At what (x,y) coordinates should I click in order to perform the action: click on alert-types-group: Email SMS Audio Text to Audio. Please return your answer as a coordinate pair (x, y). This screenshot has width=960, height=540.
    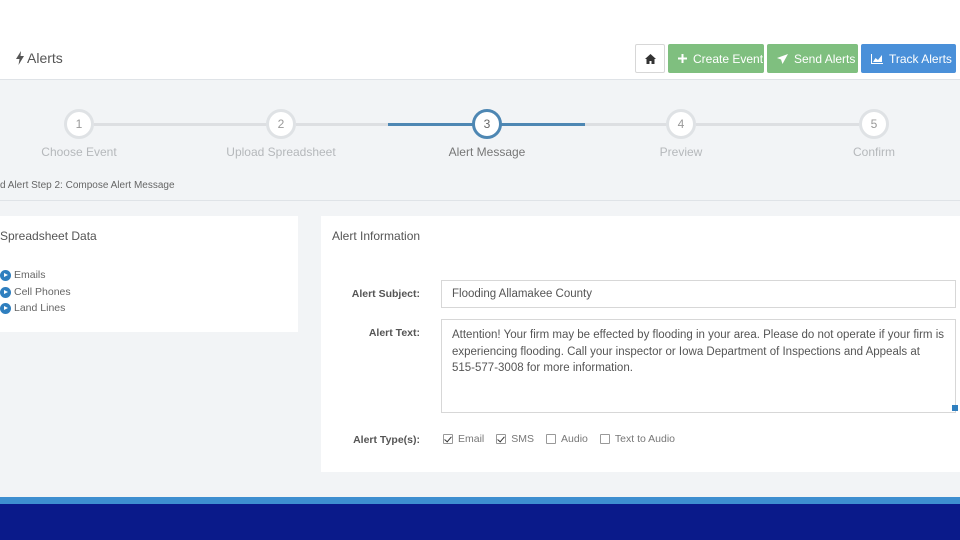
    Looking at the image, I should click on (559, 439).